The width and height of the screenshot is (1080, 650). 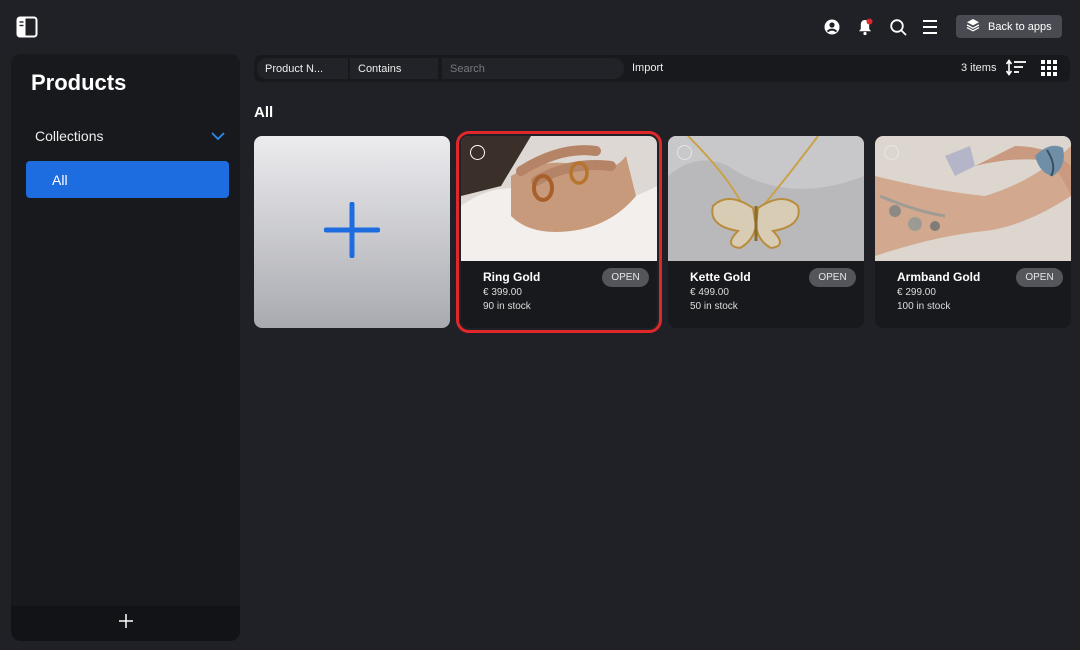 I want to click on filter-operator-label: Contains, so click(x=380, y=68).